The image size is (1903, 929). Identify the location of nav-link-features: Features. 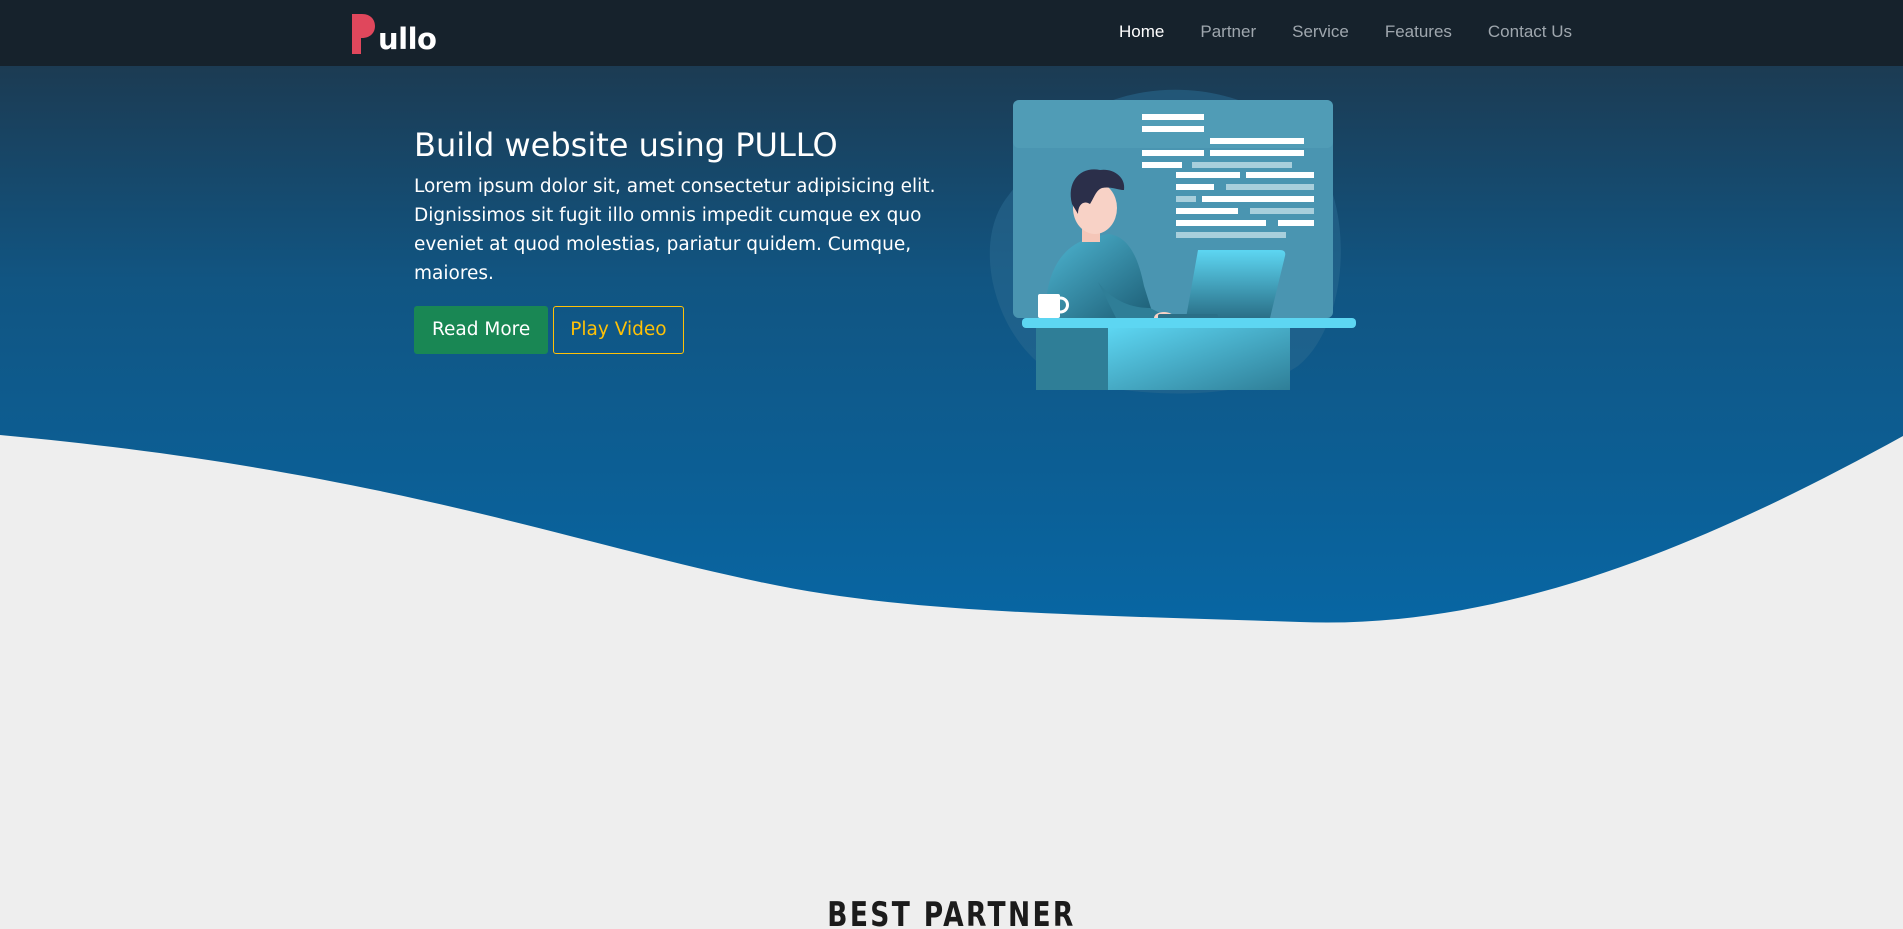
(1418, 32).